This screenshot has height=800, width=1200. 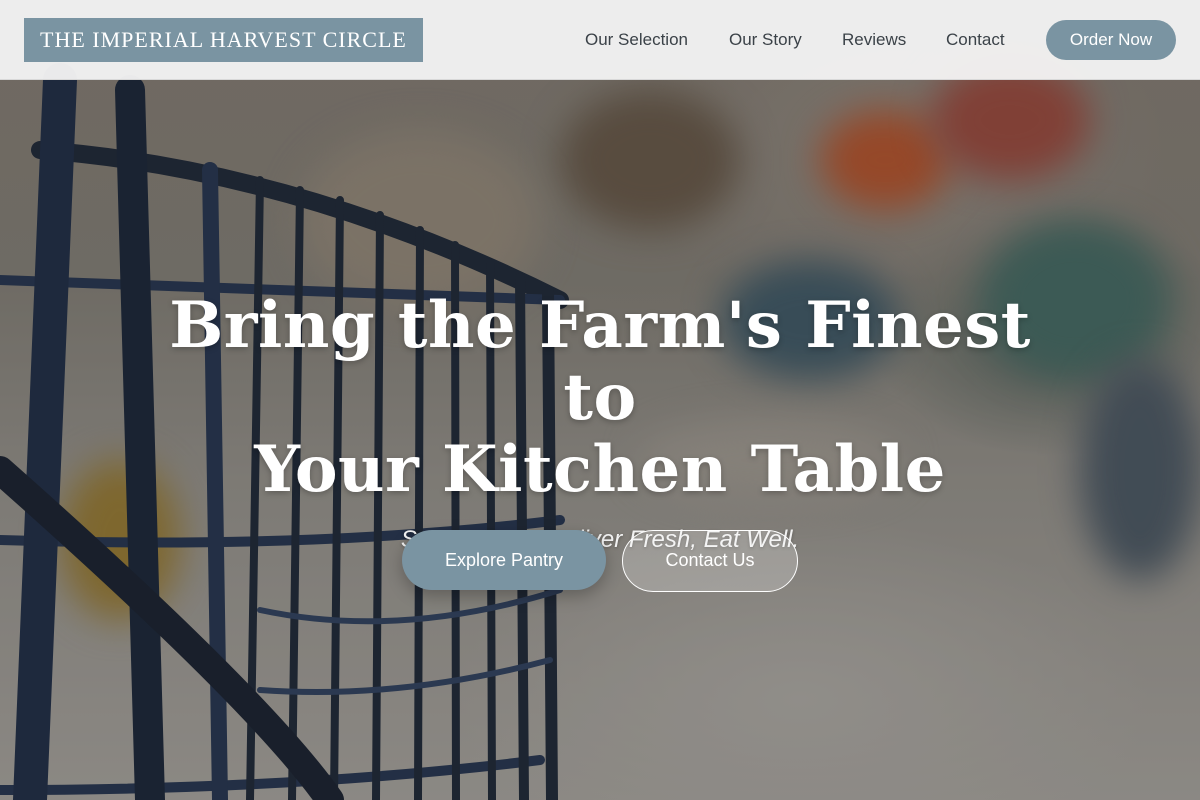 What do you see at coordinates (504, 560) in the screenshot?
I see `explore-pantry-button: Explore Pantry` at bounding box center [504, 560].